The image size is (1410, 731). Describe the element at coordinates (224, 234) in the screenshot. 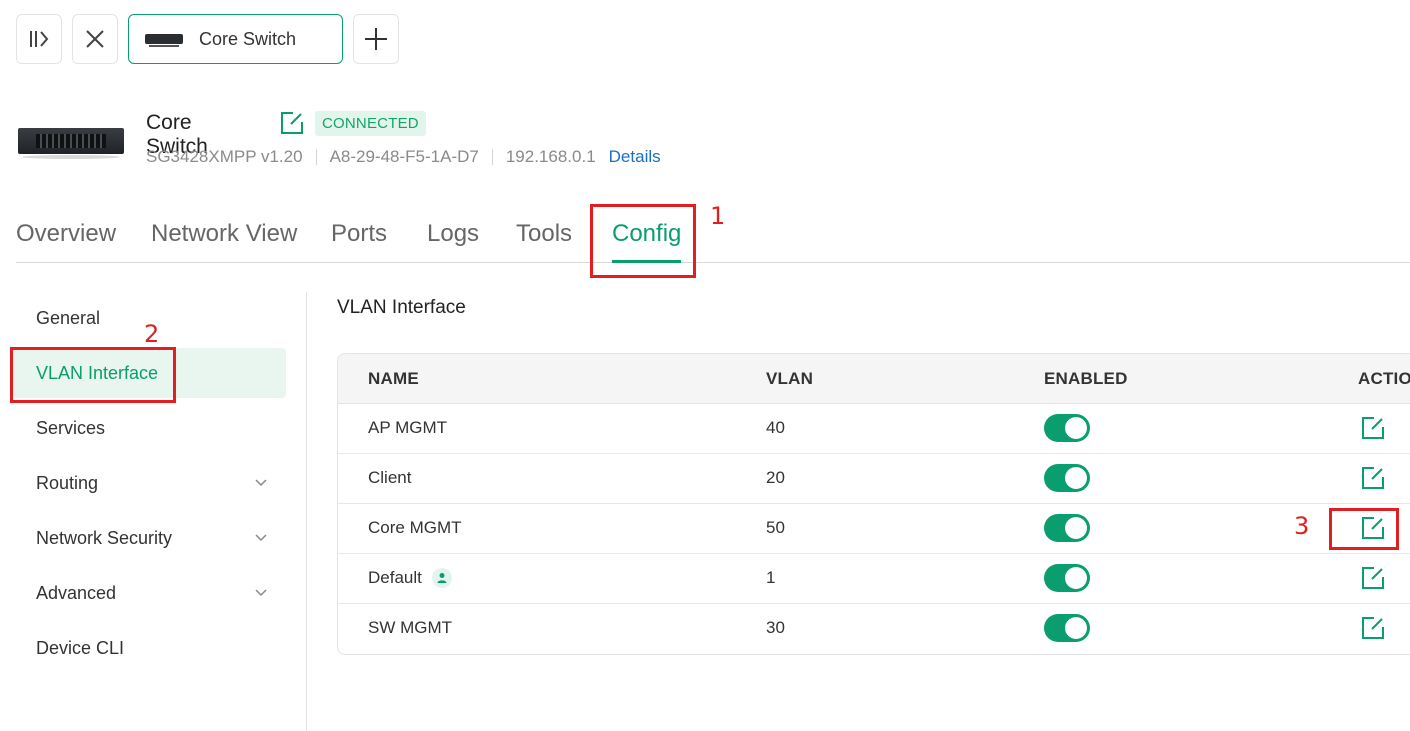

I see `tab-network-view: Network View` at that location.